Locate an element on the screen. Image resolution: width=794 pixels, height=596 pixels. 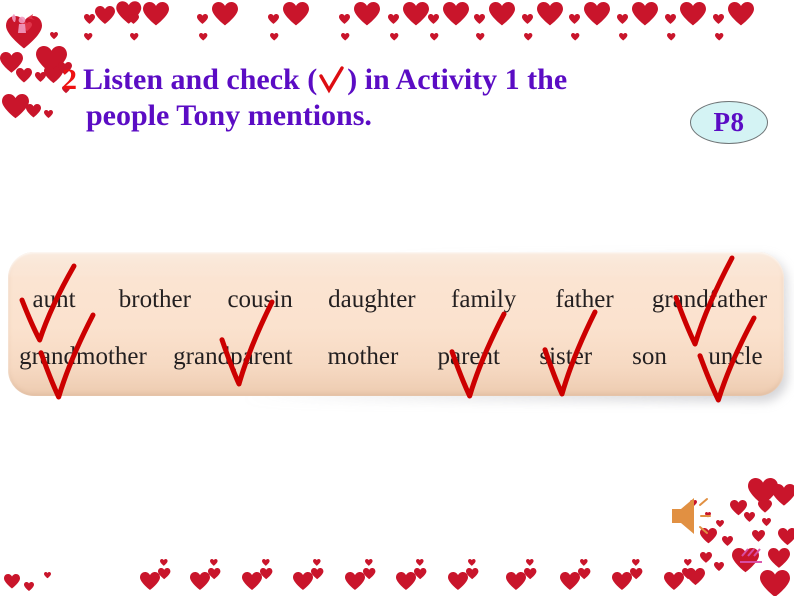
top-heart-border is located at coordinates (419, 21).